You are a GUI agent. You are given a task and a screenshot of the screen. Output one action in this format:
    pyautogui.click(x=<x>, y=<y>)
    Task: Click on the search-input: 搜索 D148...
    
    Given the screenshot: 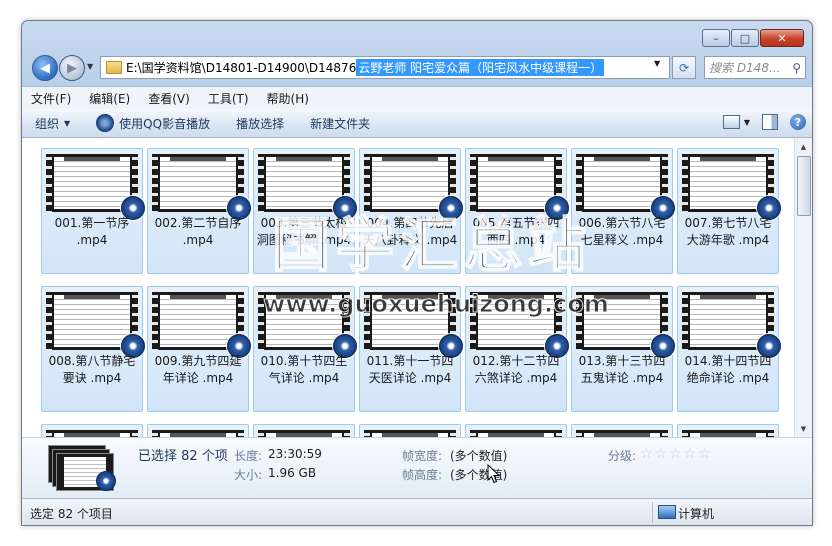 What is the action you would take?
    pyautogui.click(x=748, y=67)
    